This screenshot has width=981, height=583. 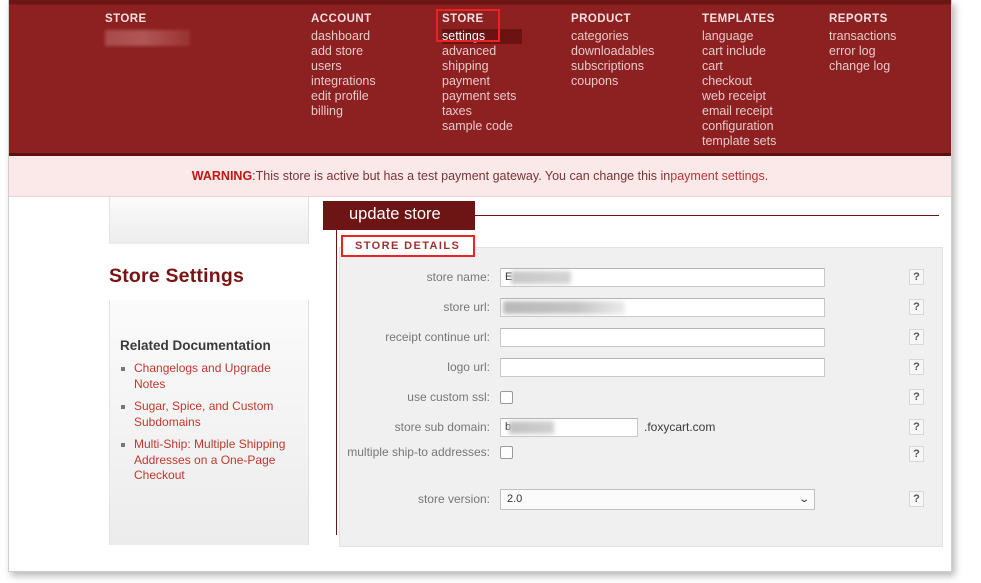 I want to click on nav-brand-label: STORE, so click(x=126, y=19).